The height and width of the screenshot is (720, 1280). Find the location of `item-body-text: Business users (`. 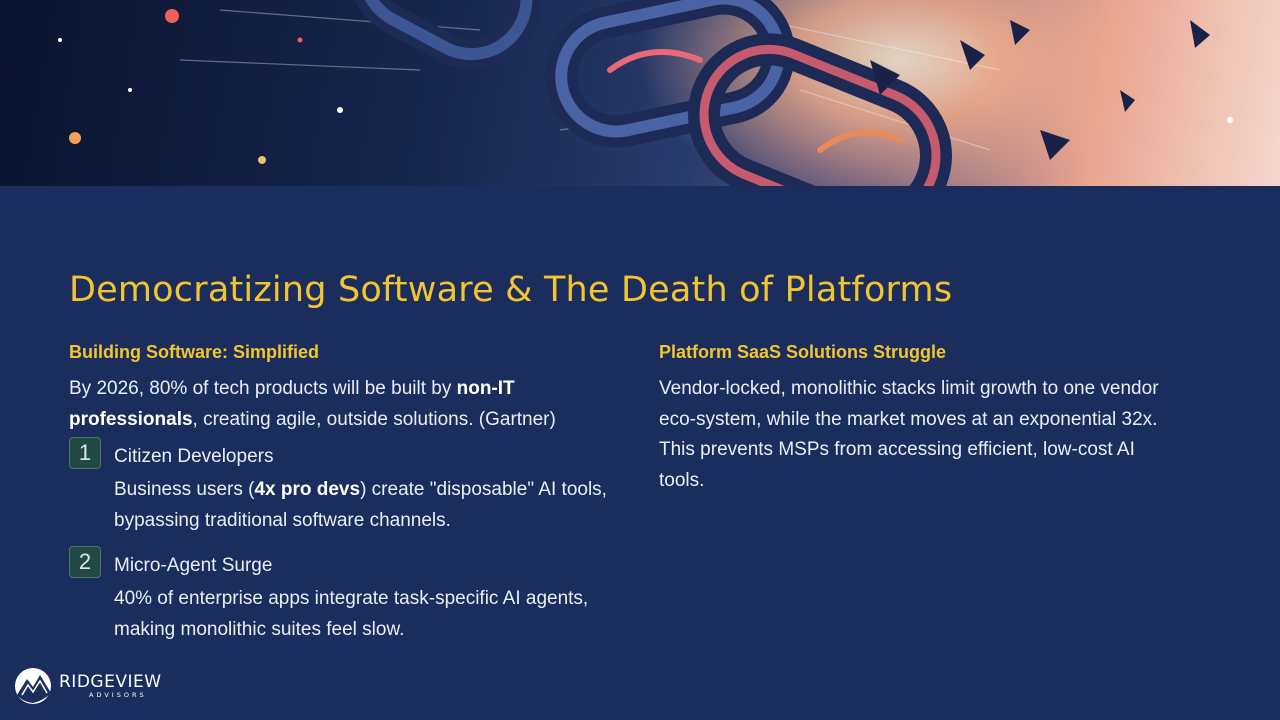

item-body-text: Business users ( is located at coordinates (184, 489).